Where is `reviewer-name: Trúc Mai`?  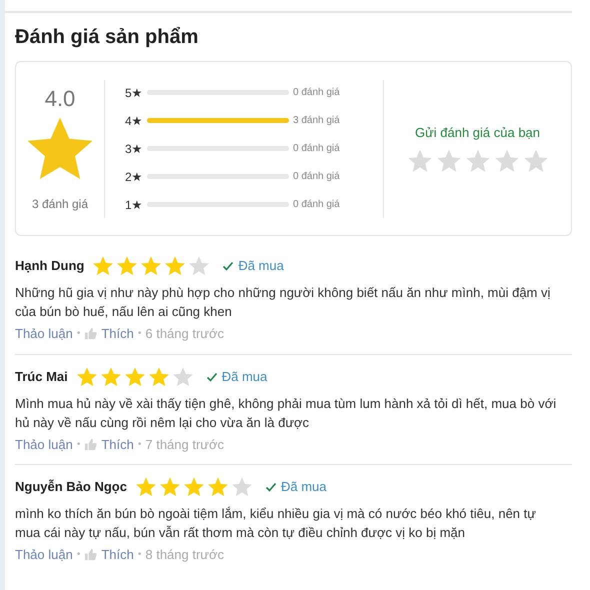
reviewer-name: Trúc Mai is located at coordinates (41, 377).